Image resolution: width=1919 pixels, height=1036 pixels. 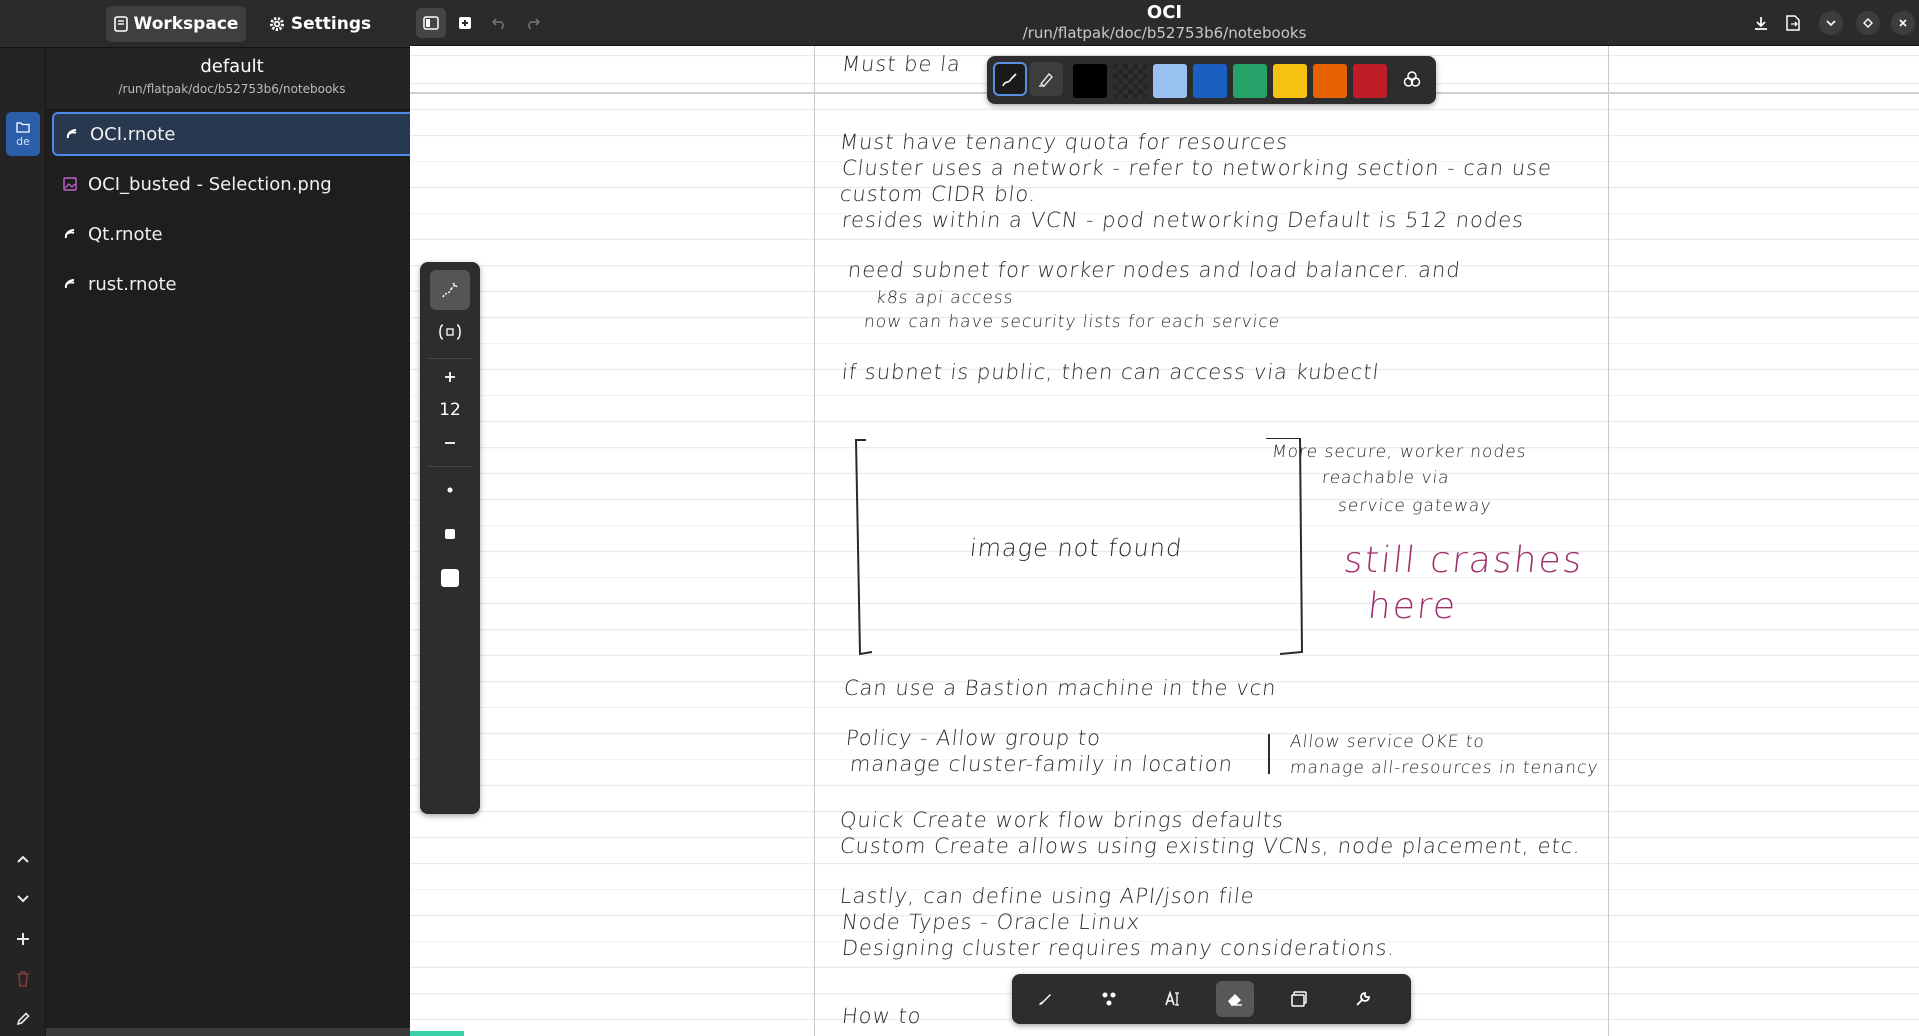 I want to click on decrease-size-button, so click(x=450, y=443).